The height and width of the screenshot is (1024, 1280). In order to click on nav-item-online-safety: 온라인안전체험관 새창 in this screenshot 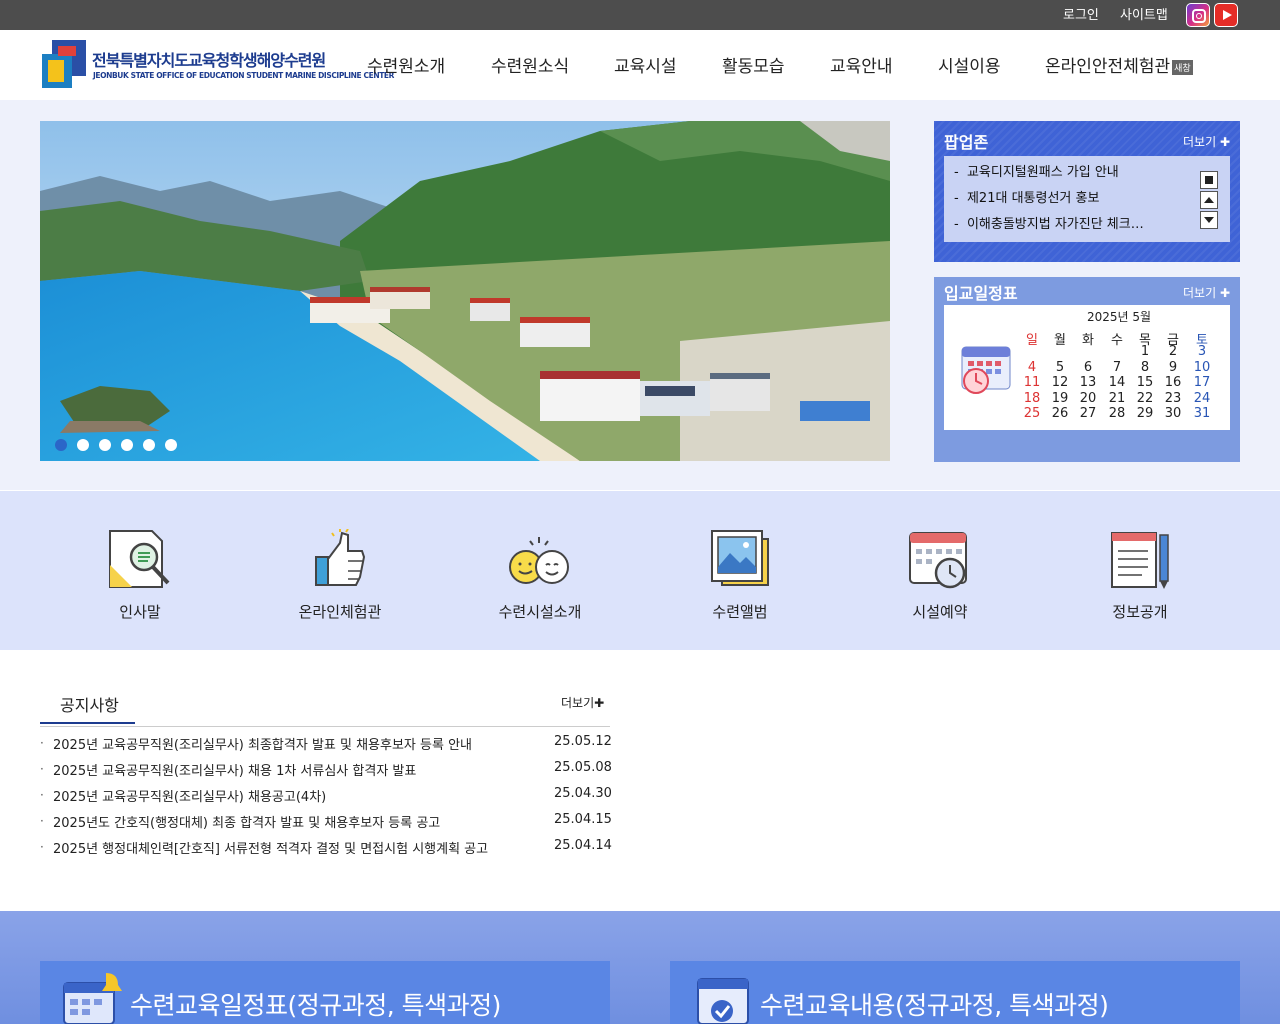, I will do `click(1119, 64)`.